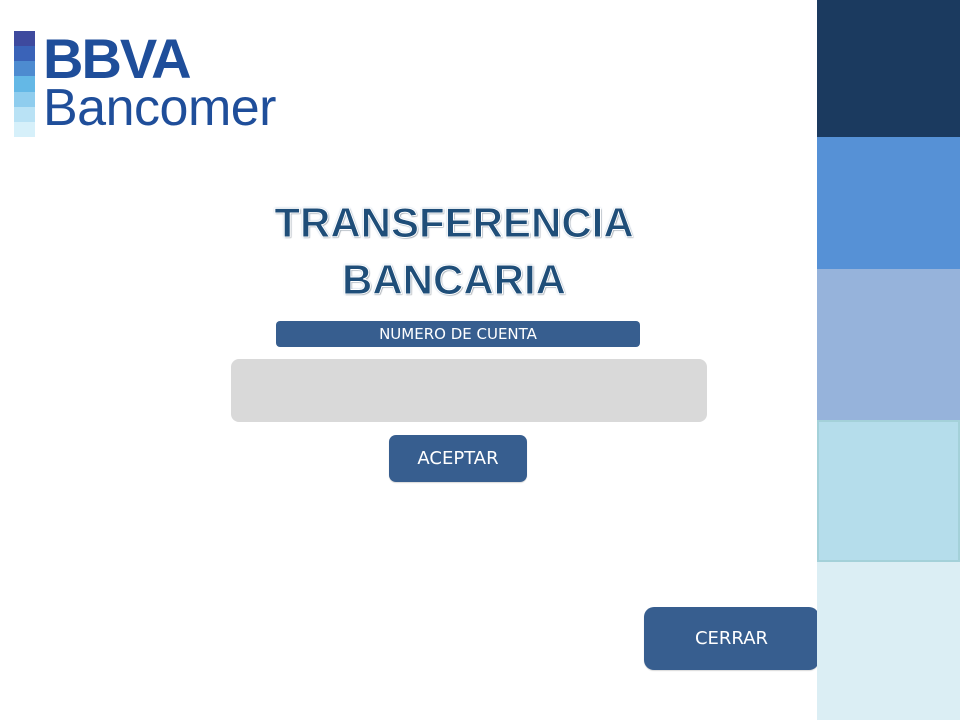 The width and height of the screenshot is (960, 720). What do you see at coordinates (458, 334) in the screenshot?
I see `account-number-label: NUMERO DE CUENTA` at bounding box center [458, 334].